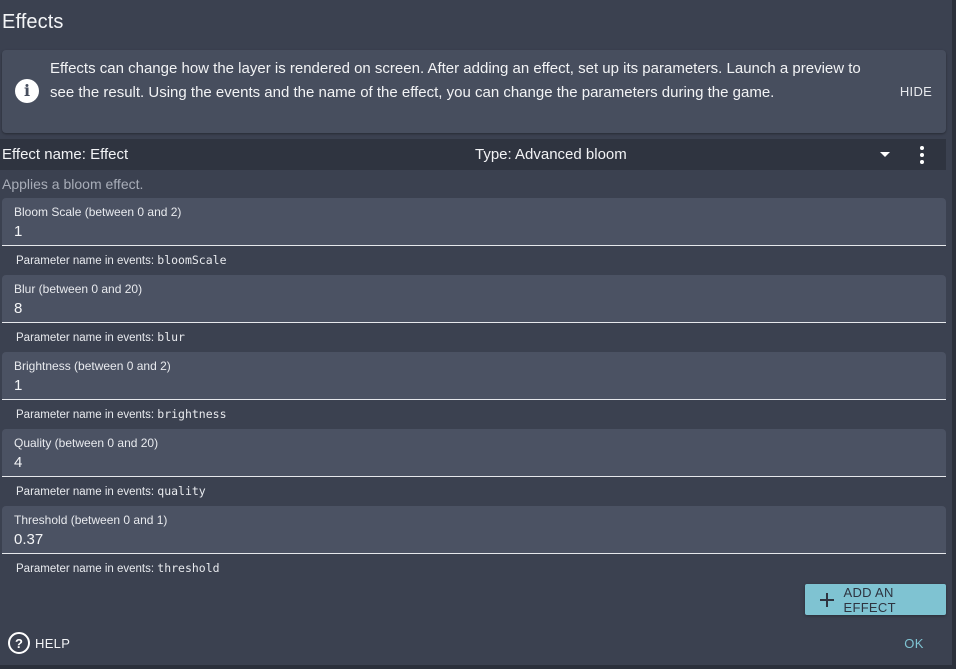 The image size is (956, 669). Describe the element at coordinates (474, 376) in the screenshot. I see `brightness-field: Brightness (between 0 and 2) 1` at that location.